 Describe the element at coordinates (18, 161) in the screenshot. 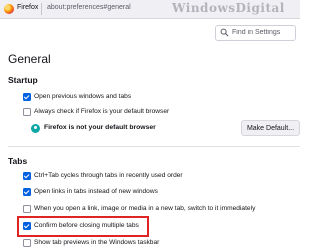

I see `tabs-heading: Tabs` at that location.